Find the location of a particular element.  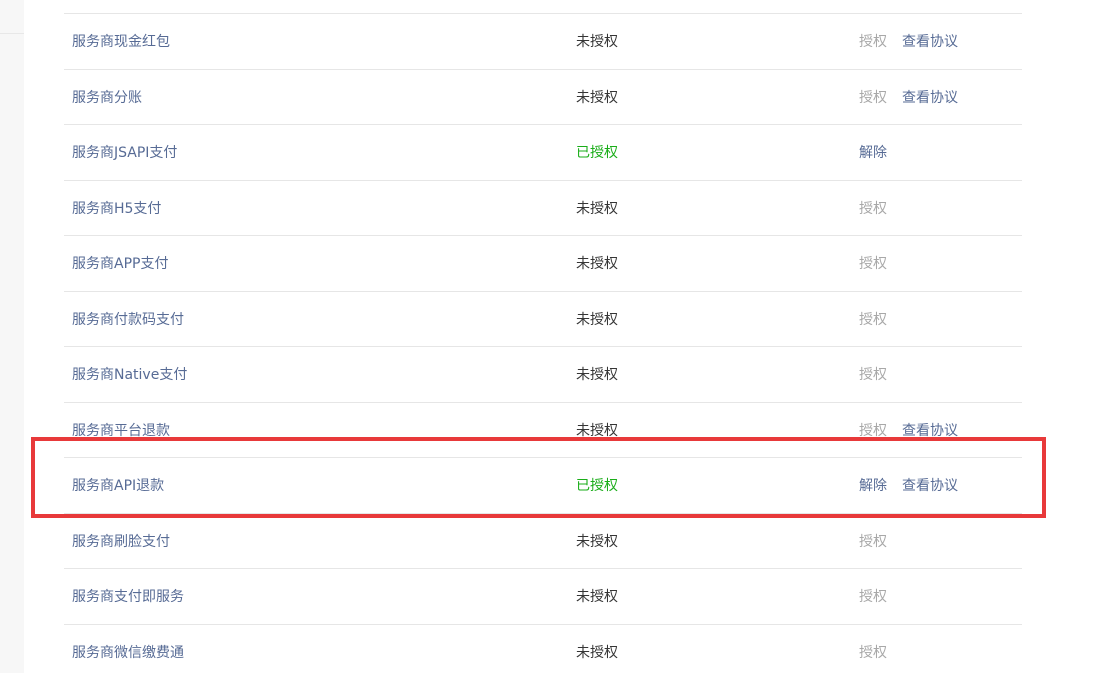

product-name: 服务商刷脸支付 is located at coordinates (121, 541).